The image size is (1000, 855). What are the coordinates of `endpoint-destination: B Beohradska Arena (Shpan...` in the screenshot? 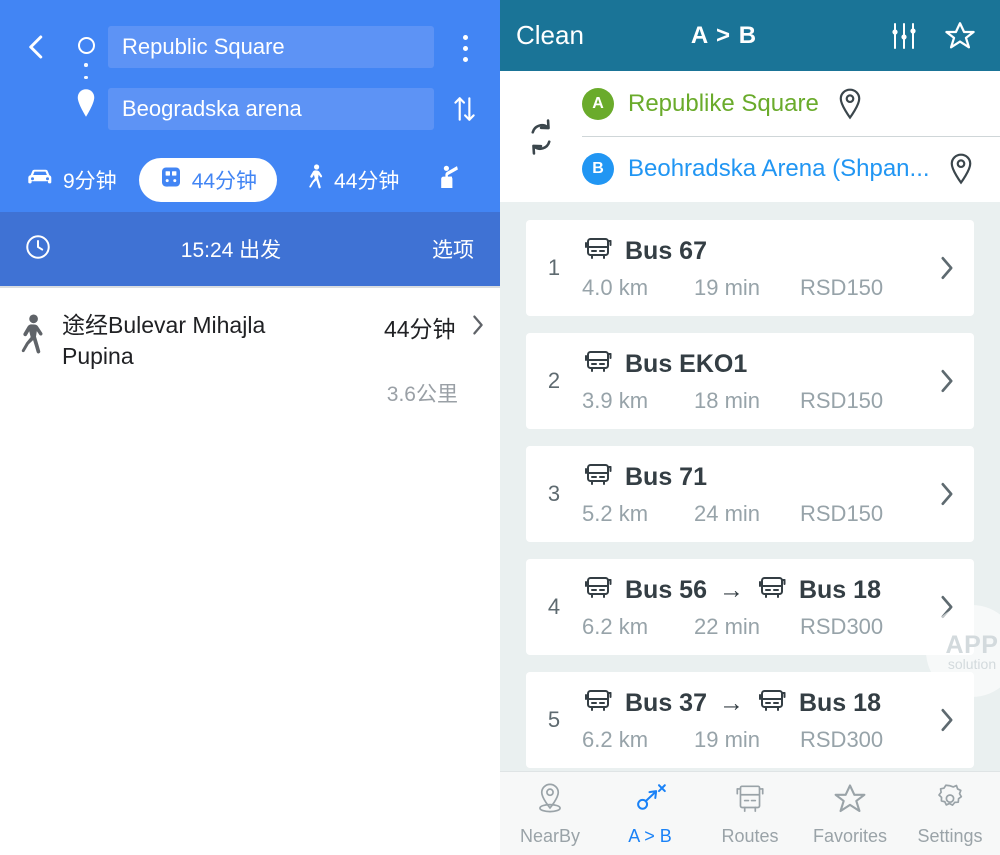 It's located at (791, 168).